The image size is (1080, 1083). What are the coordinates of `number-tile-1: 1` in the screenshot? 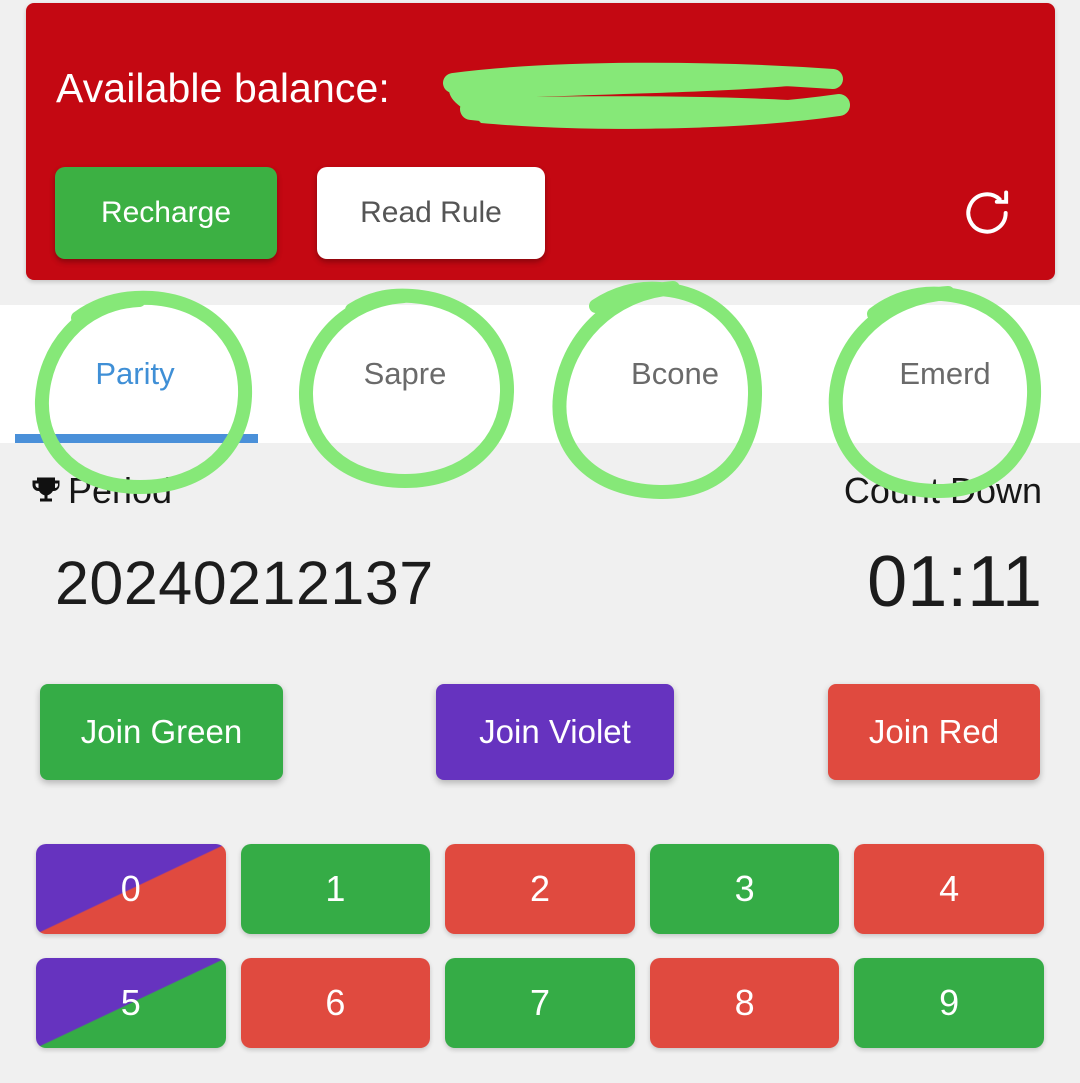 It's located at (335, 889).